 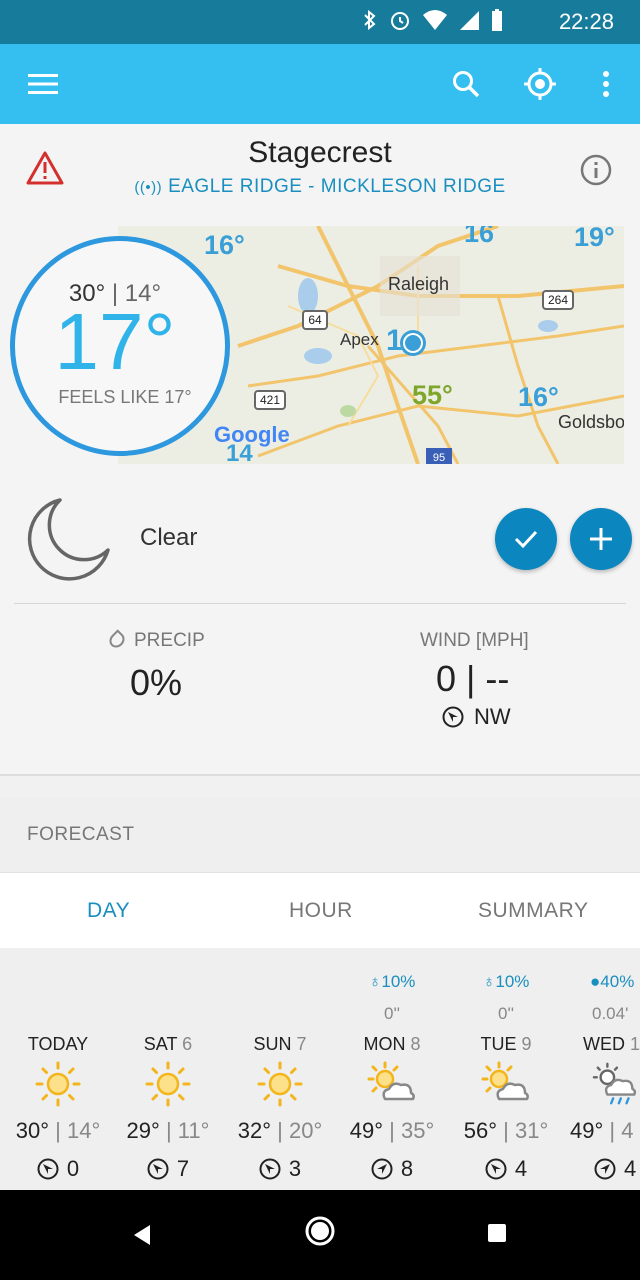 I want to click on add-button, so click(x=601, y=539).